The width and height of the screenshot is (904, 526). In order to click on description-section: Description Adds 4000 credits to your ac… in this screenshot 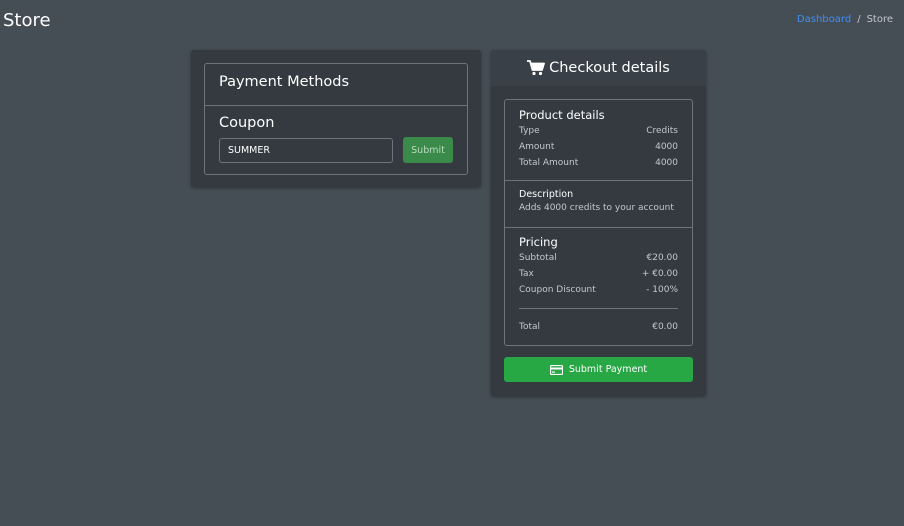, I will do `click(598, 204)`.